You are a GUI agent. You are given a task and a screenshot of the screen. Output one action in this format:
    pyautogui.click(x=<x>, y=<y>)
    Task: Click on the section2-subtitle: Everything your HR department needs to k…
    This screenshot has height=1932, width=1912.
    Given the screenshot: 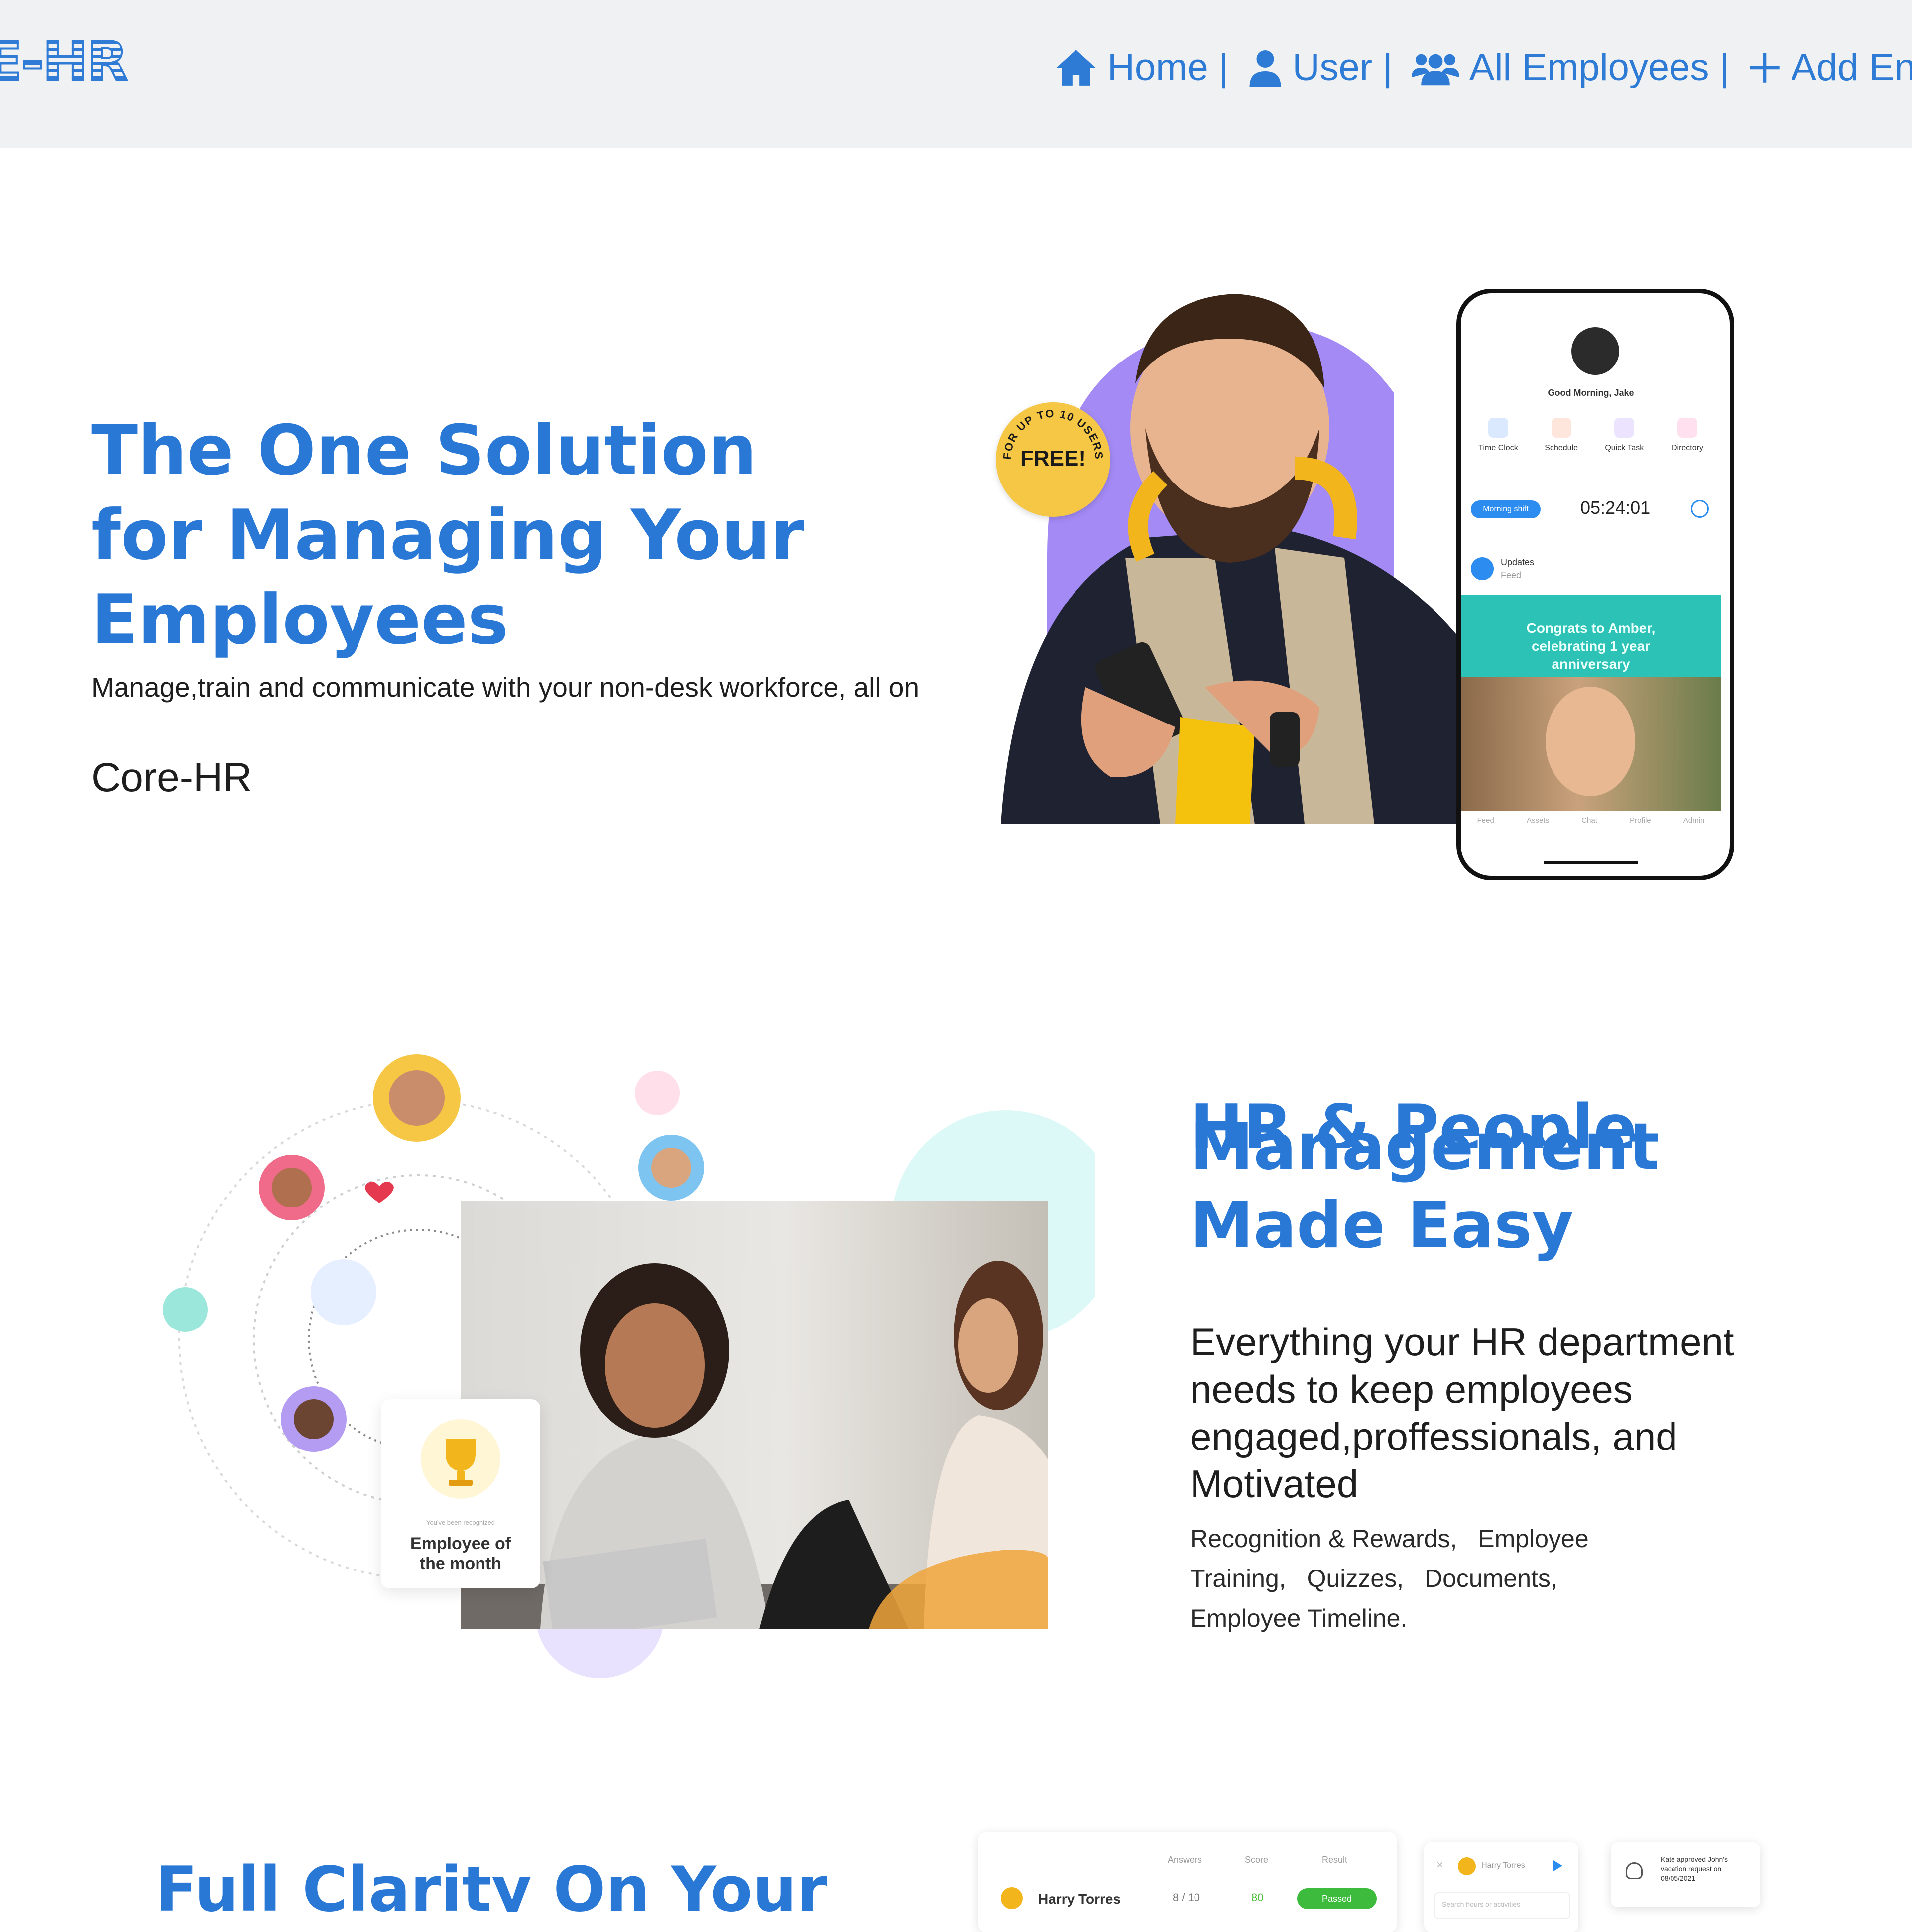 What is the action you would take?
    pyautogui.click(x=1462, y=1413)
    